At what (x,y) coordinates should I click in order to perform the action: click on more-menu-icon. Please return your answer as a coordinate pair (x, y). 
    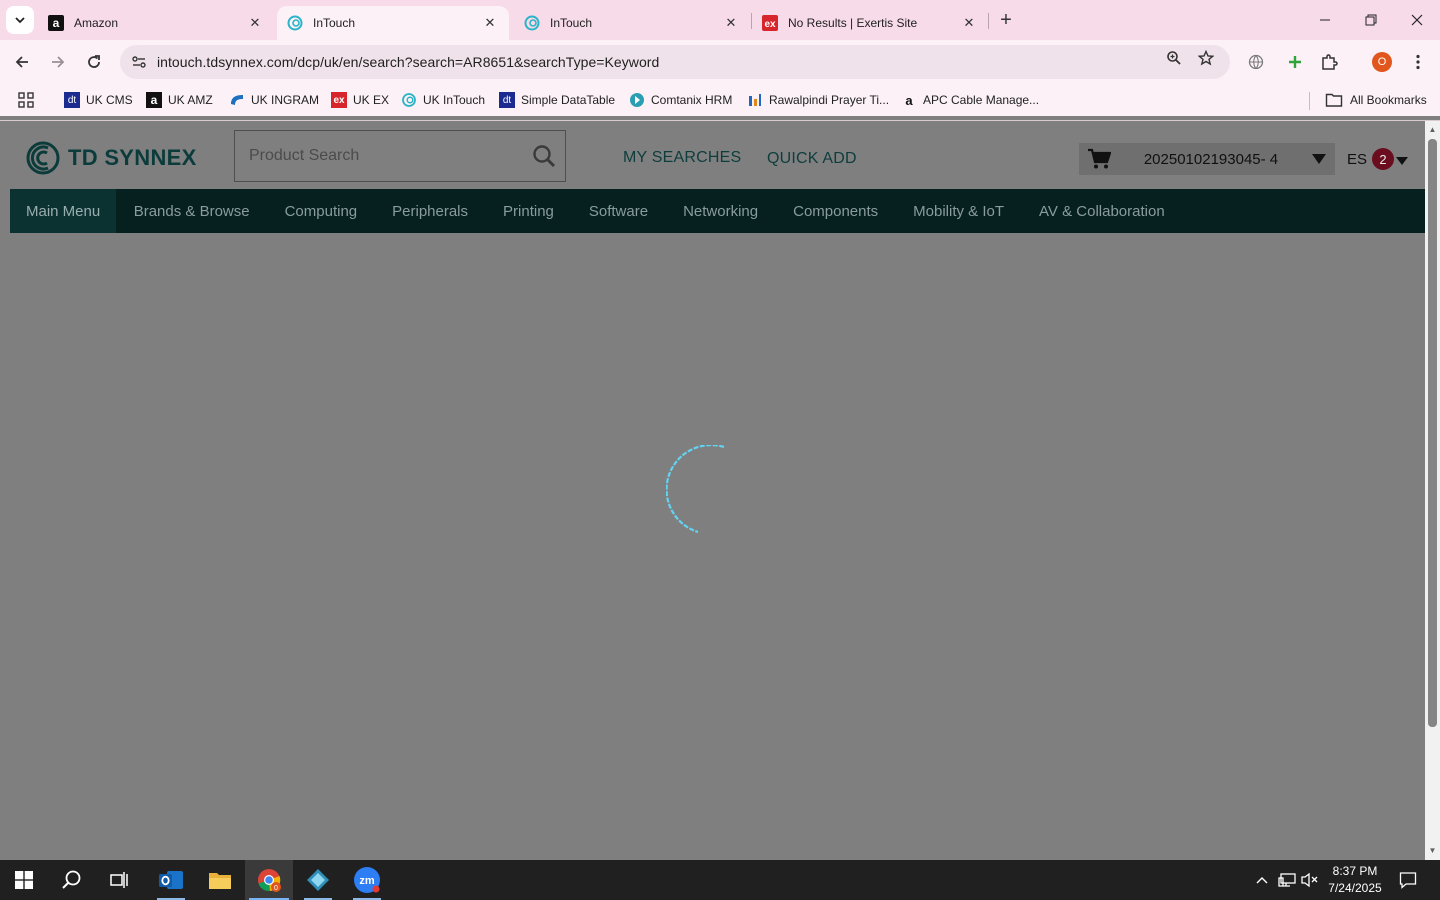
    Looking at the image, I should click on (1418, 62).